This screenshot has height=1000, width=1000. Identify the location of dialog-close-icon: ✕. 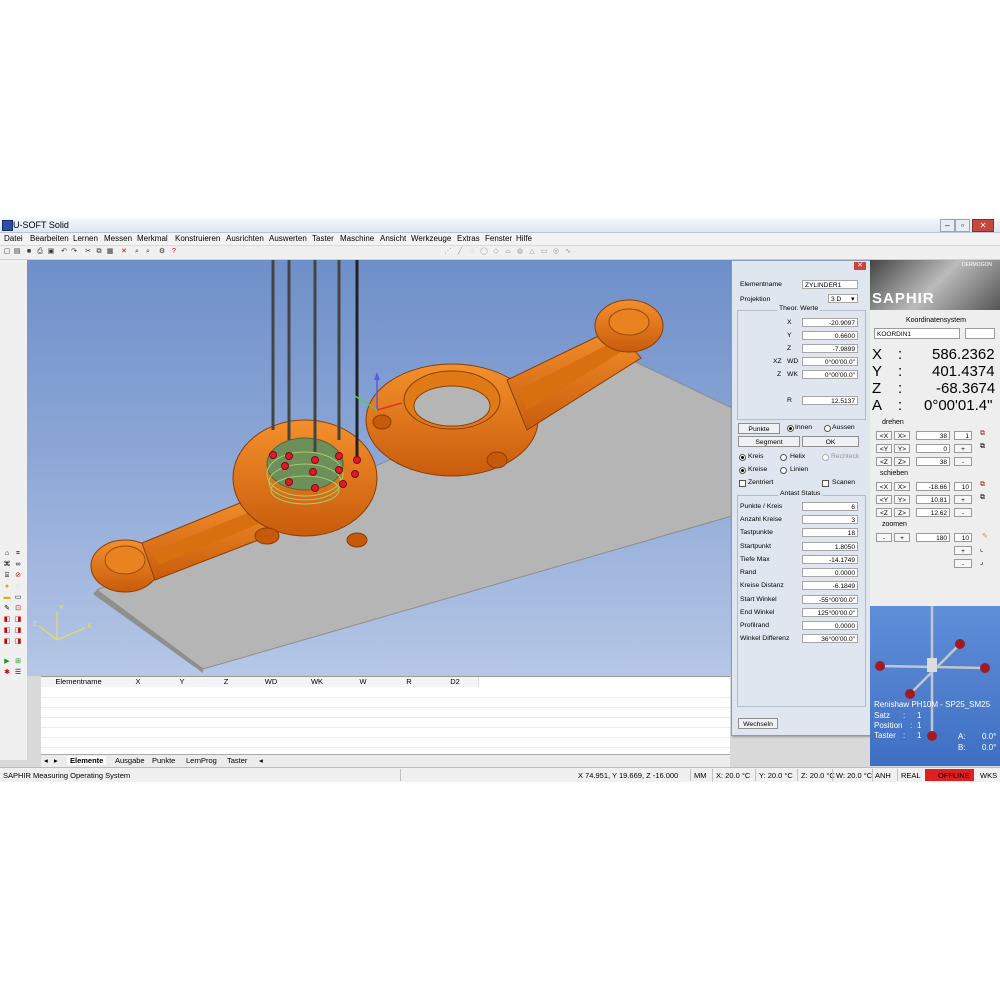
(860, 266).